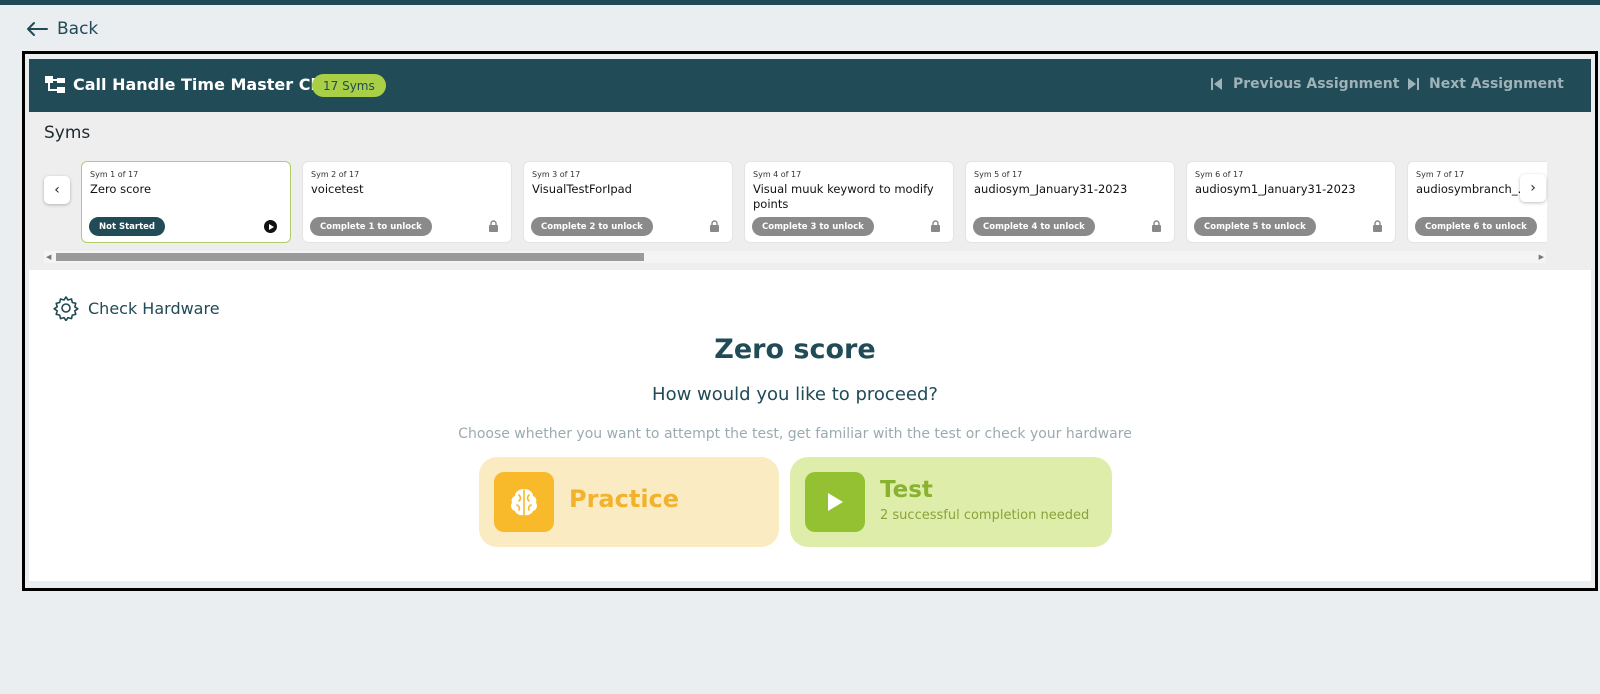 The width and height of the screenshot is (1600, 694). I want to click on check-hardware-label: Check Hardware, so click(154, 308).